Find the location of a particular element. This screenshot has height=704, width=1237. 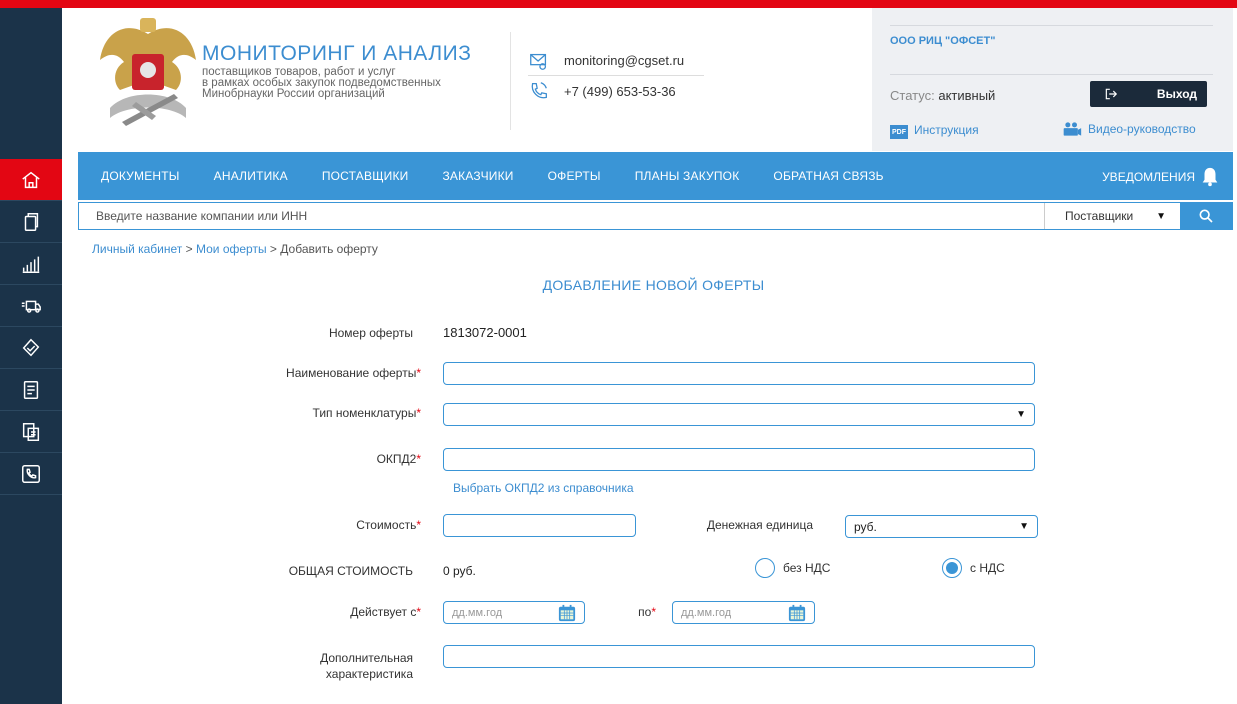

nav-item-analytics: АНАЛИТИКА is located at coordinates (251, 176).